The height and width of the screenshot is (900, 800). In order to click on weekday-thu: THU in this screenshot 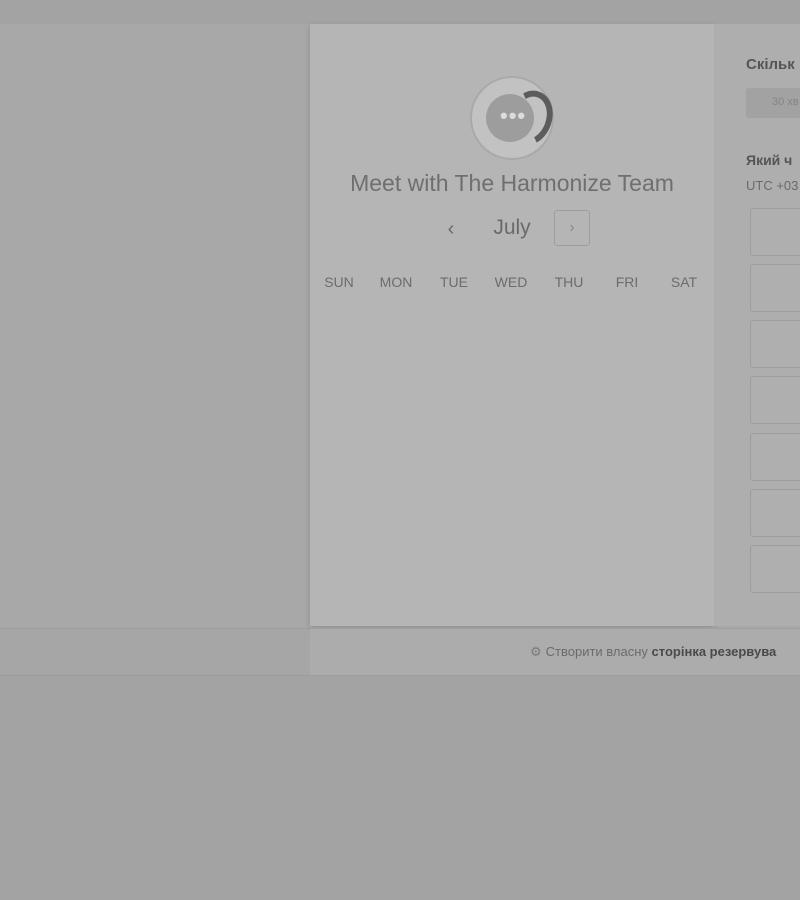, I will do `click(569, 282)`.